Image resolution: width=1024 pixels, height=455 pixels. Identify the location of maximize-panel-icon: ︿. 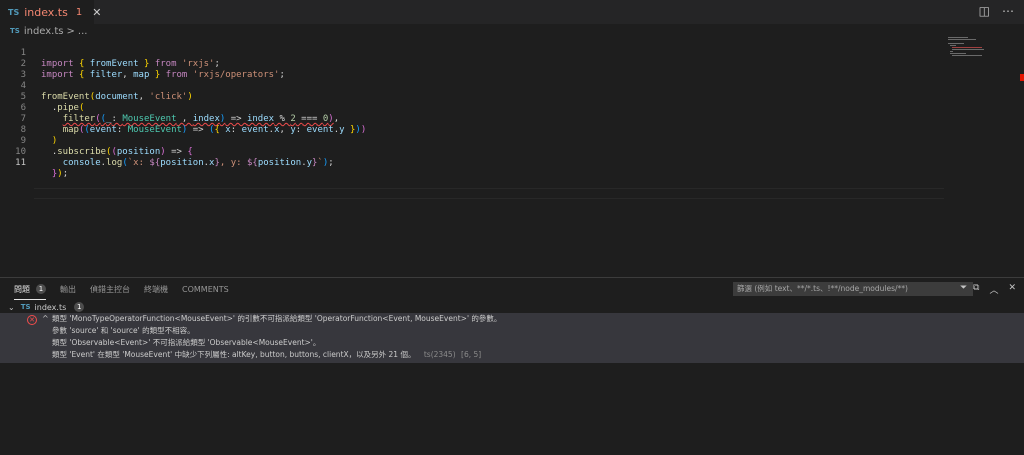
(993, 289).